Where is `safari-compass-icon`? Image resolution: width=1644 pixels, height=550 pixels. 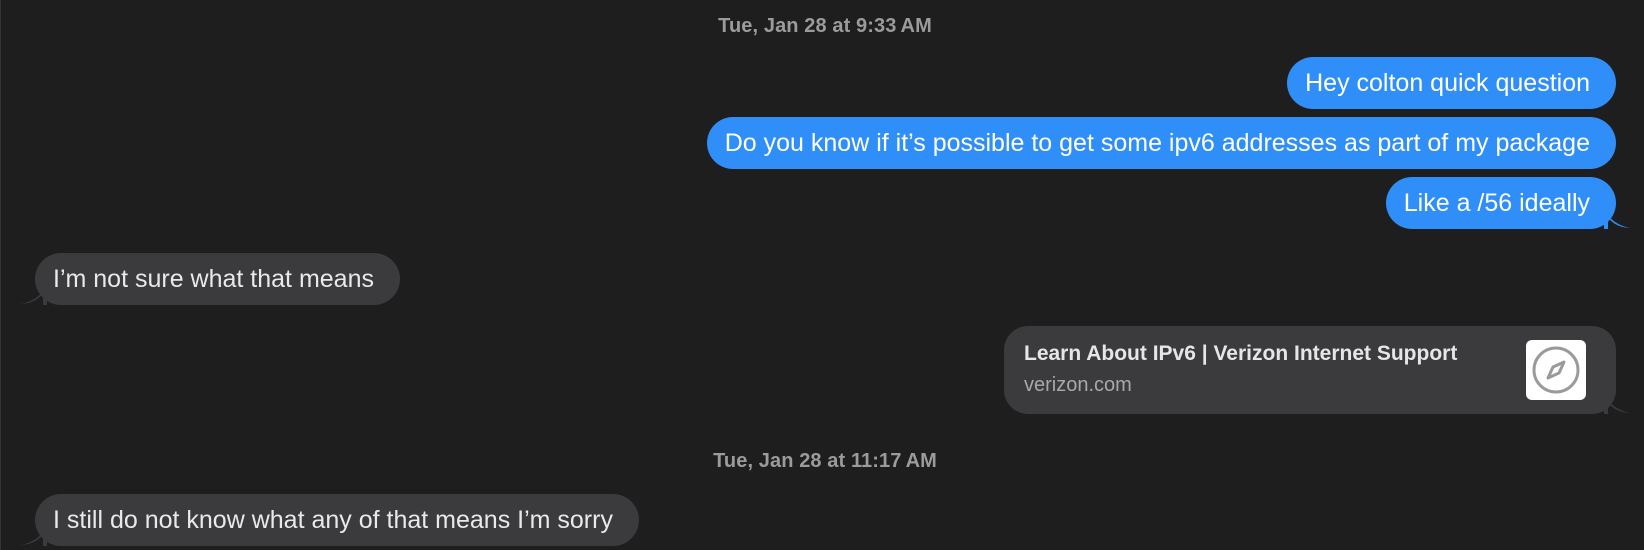
safari-compass-icon is located at coordinates (1556, 370).